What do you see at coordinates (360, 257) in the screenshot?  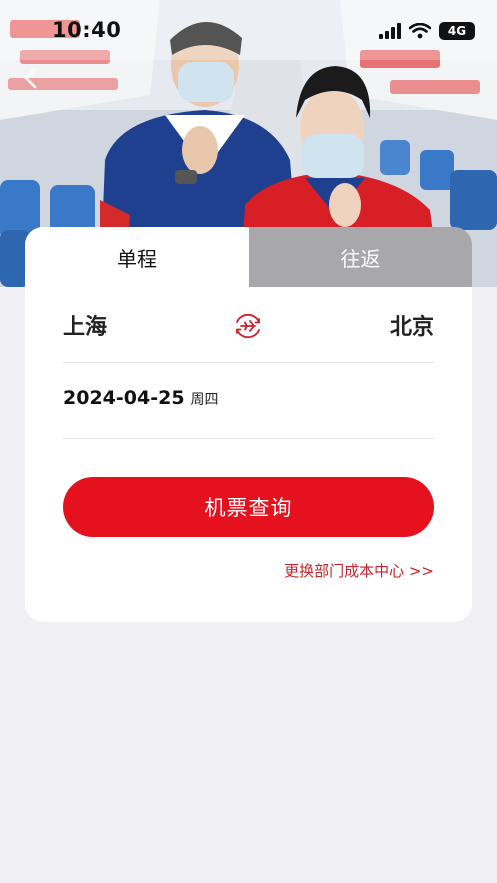 I see `tab-round-trip: 往返` at bounding box center [360, 257].